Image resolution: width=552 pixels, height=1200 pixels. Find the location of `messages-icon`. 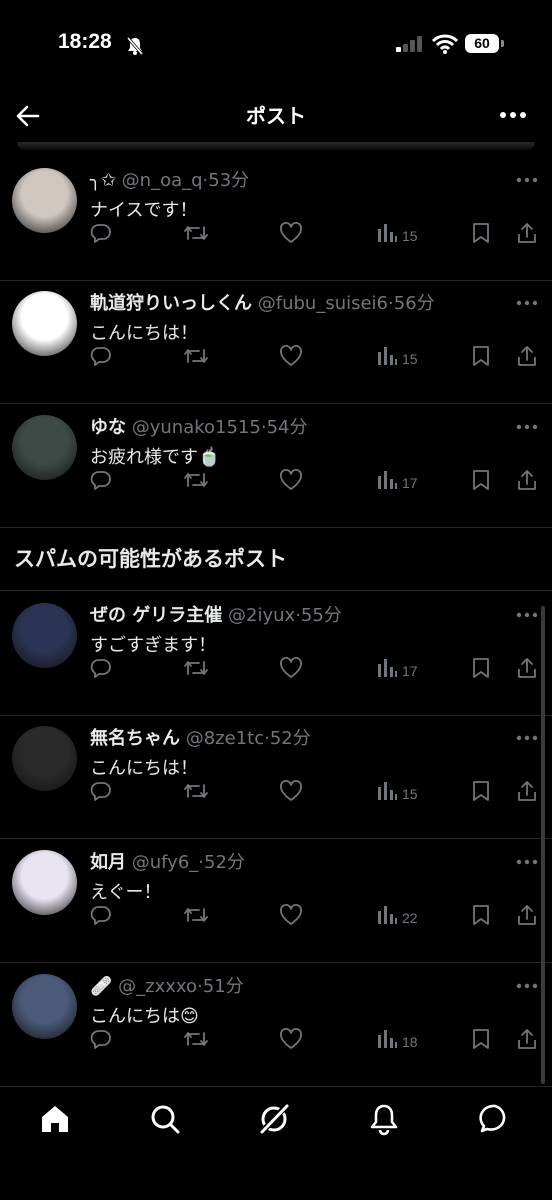

messages-icon is located at coordinates (495, 1119).